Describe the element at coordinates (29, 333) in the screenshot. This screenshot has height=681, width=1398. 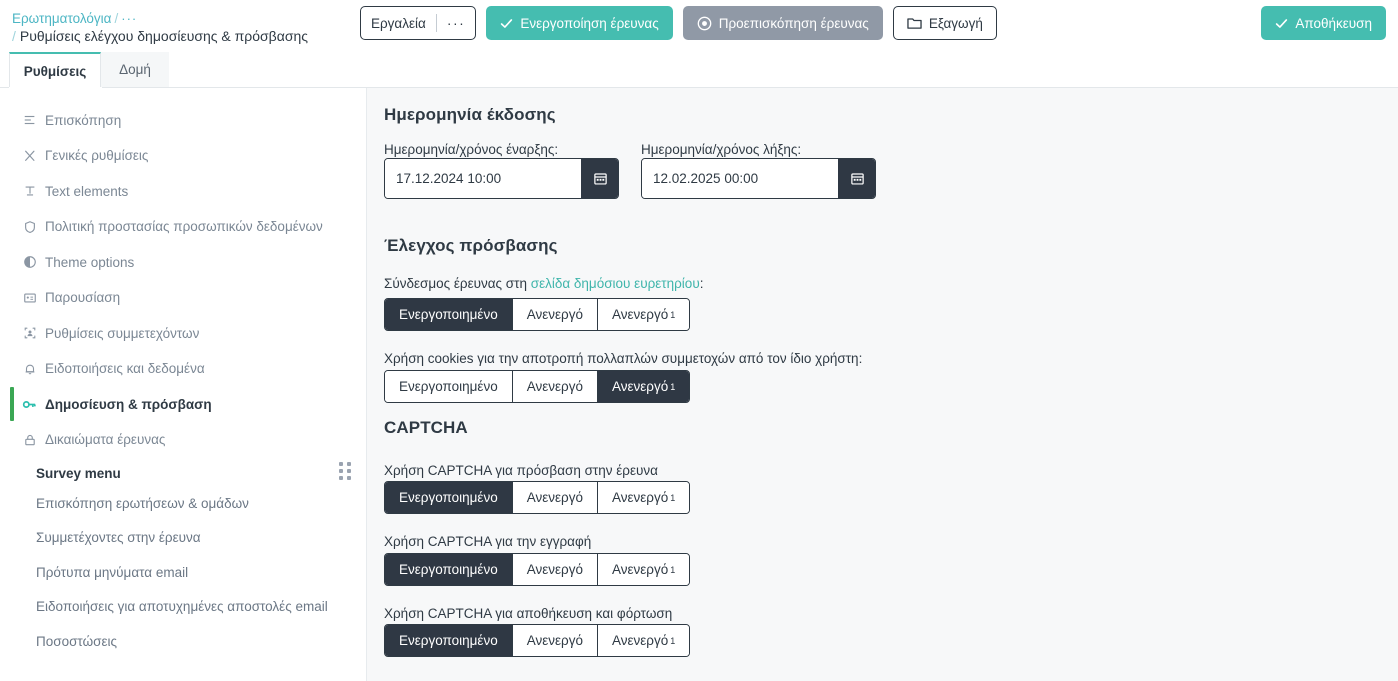
I see `participants-icon` at that location.